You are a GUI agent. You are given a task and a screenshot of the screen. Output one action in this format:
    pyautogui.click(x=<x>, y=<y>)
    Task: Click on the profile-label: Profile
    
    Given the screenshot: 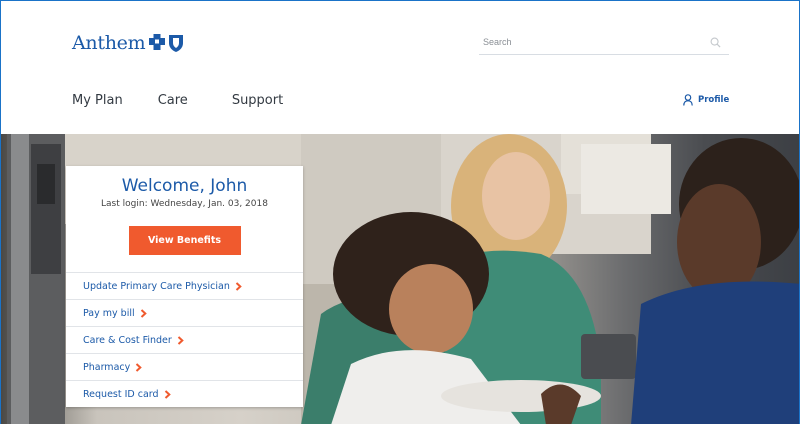 What is the action you would take?
    pyautogui.click(x=714, y=100)
    